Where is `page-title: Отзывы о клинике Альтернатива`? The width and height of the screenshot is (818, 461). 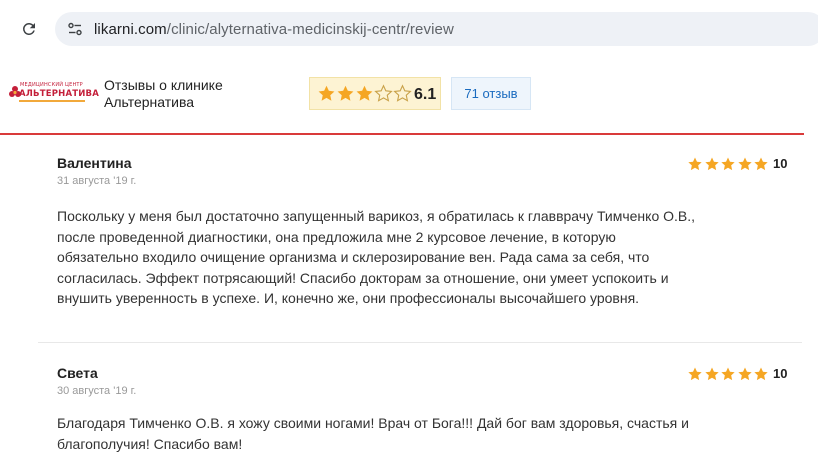 page-title: Отзывы о клинике Альтернатива is located at coordinates (163, 93).